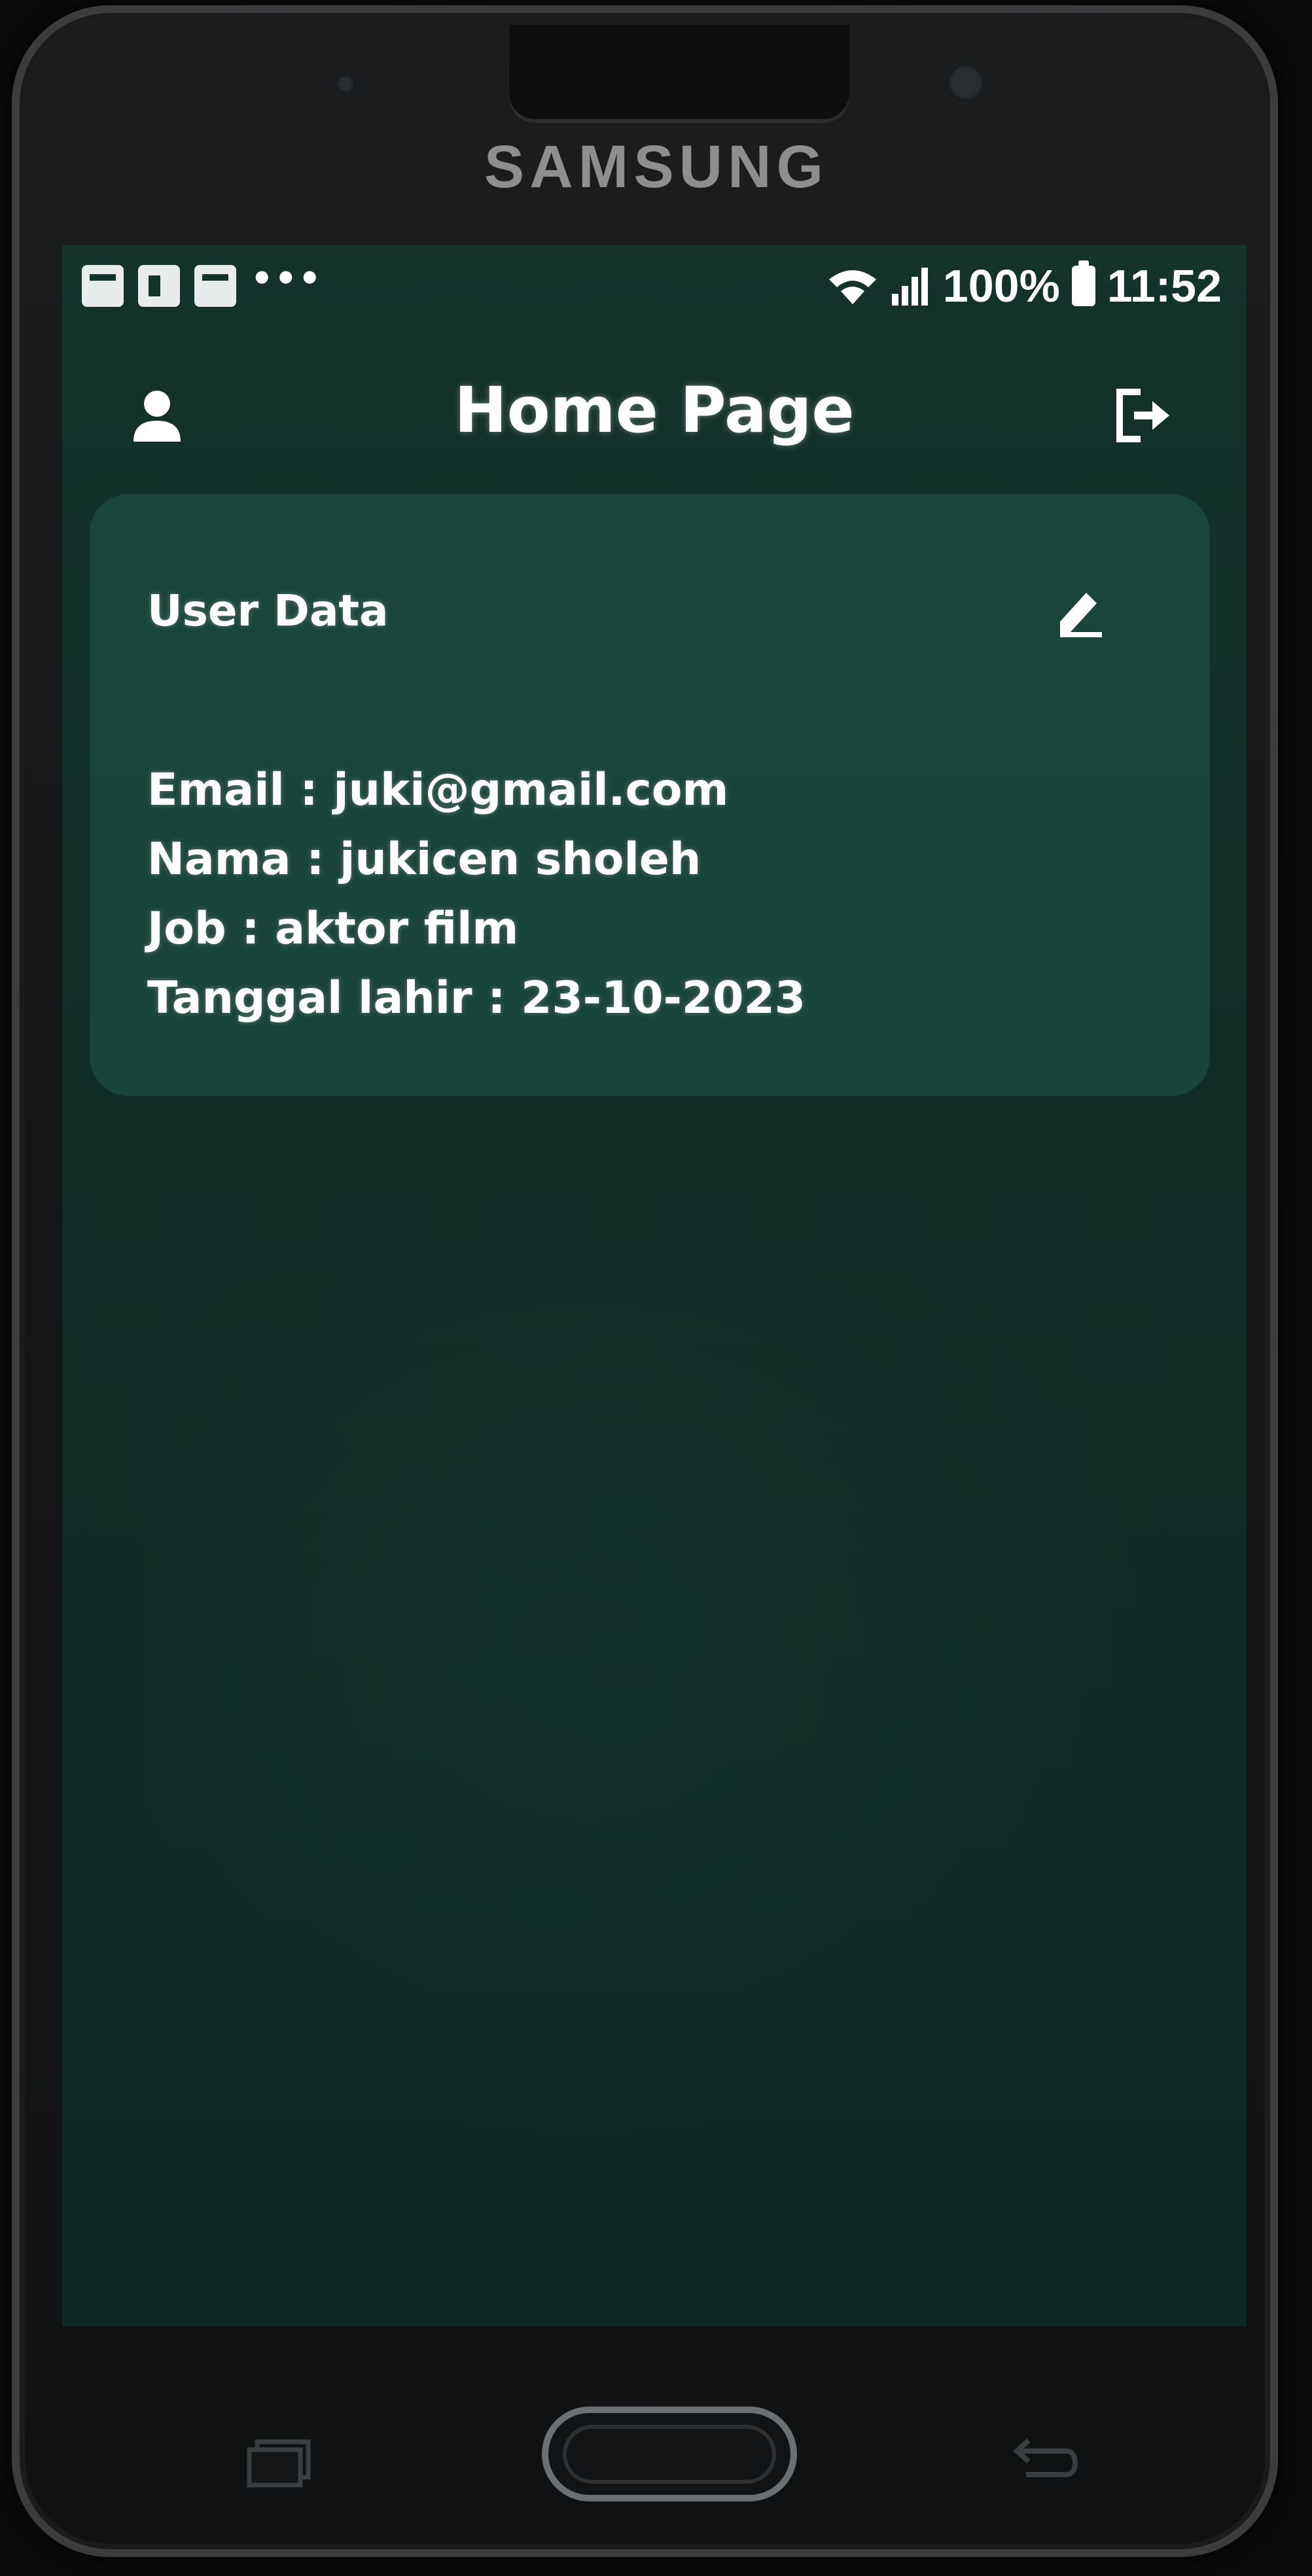 The image size is (1312, 2576). Describe the element at coordinates (345, 84) in the screenshot. I see `sensor-icon` at that location.